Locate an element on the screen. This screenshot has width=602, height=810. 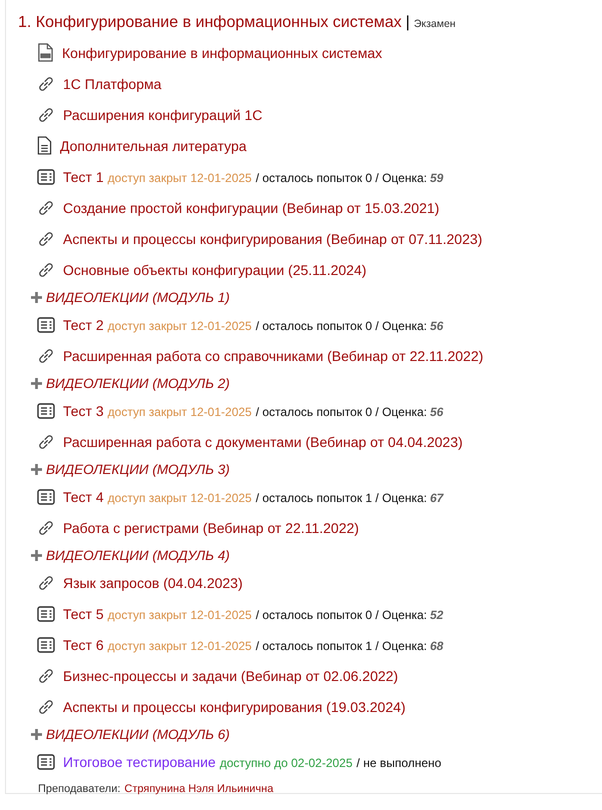
document-icon is located at coordinates (44, 145).